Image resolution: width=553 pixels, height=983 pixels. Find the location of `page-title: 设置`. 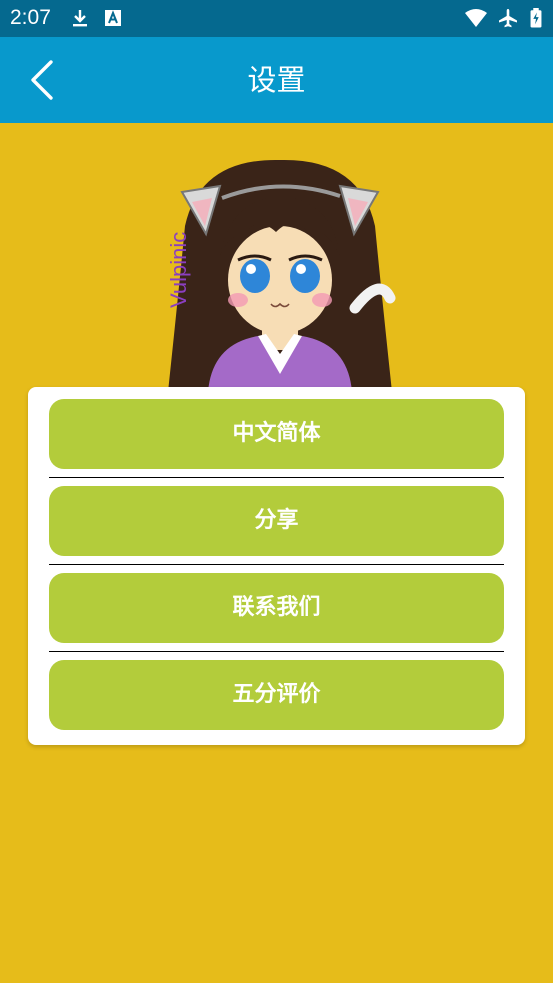

page-title: 设置 is located at coordinates (276, 80).